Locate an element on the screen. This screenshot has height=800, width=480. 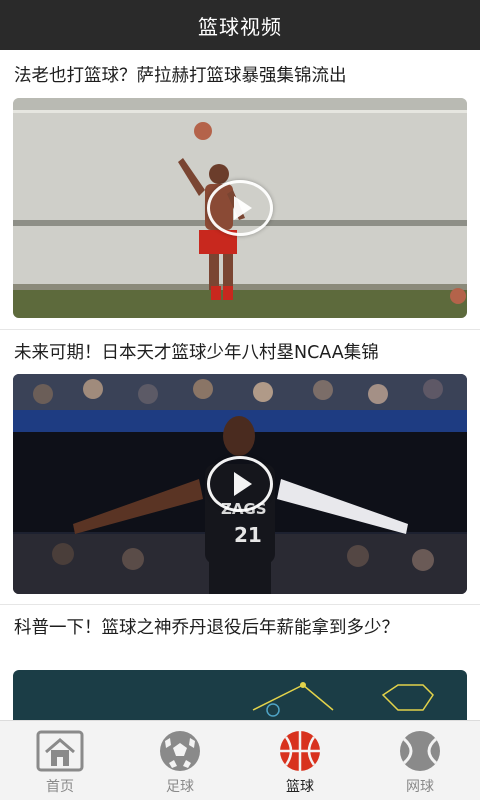
app-header: 篮球视频 is located at coordinates (240, 25).